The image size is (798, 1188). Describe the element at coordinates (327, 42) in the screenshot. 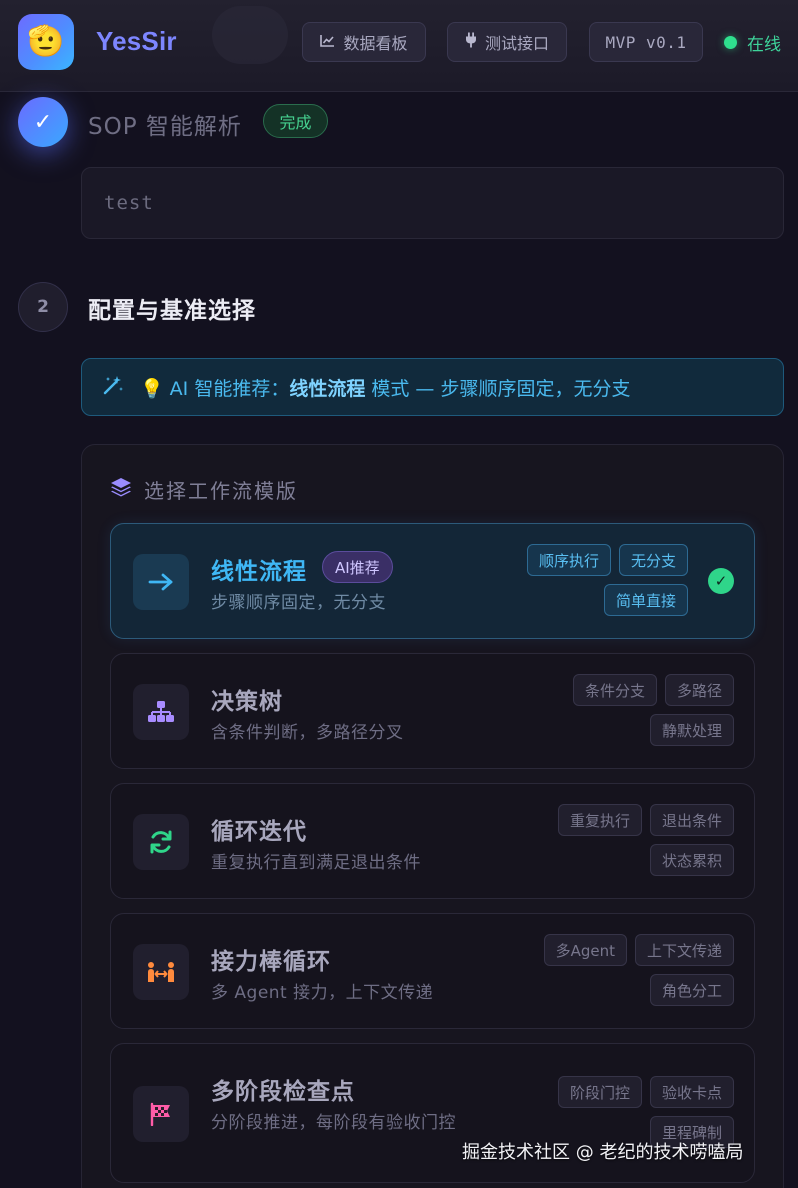

I see `chart-line-icon` at that location.